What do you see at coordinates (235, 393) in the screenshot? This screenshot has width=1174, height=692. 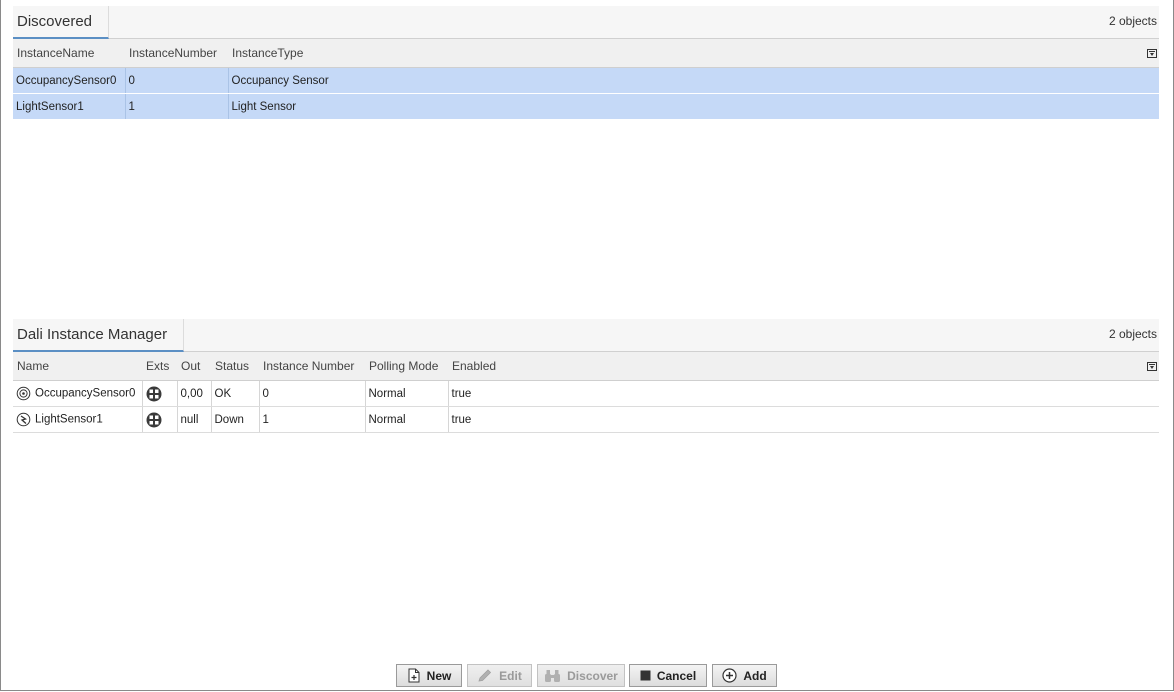 I see `cell-status: OK` at bounding box center [235, 393].